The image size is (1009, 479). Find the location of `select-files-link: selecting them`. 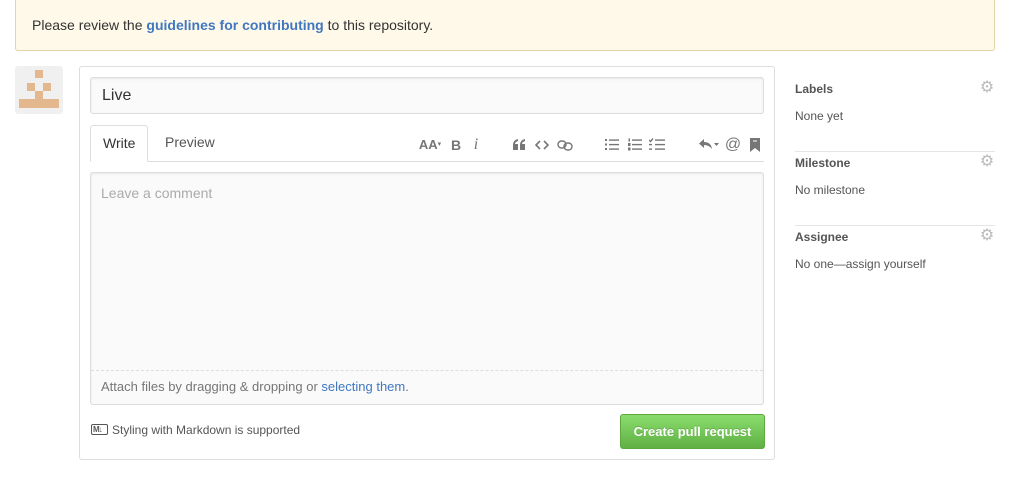

select-files-link: selecting them is located at coordinates (363, 386).